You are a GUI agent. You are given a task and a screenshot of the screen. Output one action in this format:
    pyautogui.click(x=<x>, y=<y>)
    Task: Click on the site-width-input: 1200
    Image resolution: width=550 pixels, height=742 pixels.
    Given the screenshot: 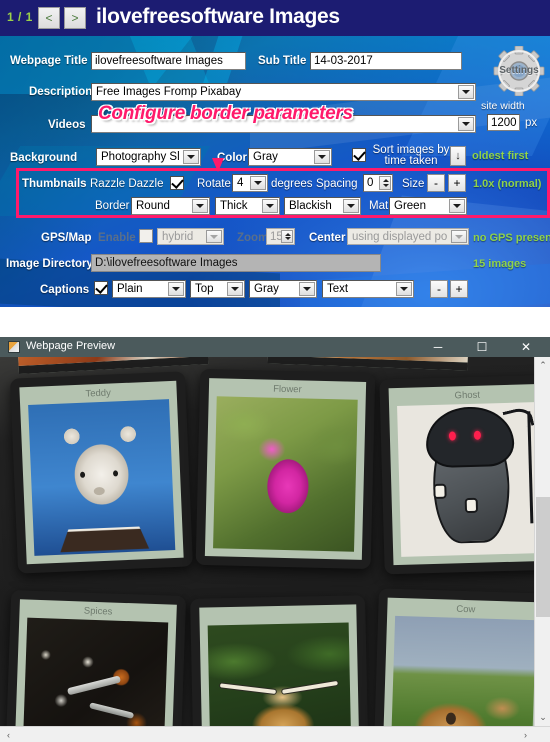 What is the action you would take?
    pyautogui.click(x=503, y=122)
    